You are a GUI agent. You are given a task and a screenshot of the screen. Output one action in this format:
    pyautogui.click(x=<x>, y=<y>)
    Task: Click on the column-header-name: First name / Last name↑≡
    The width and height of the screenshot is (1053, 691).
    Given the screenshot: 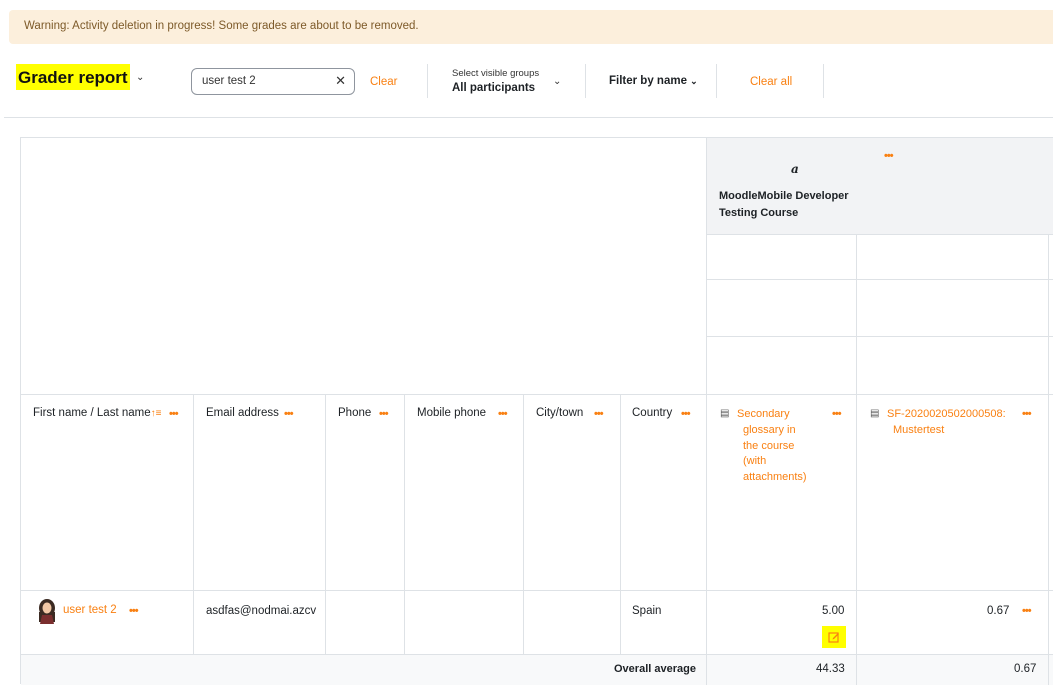 What is the action you would take?
    pyautogui.click(x=97, y=413)
    